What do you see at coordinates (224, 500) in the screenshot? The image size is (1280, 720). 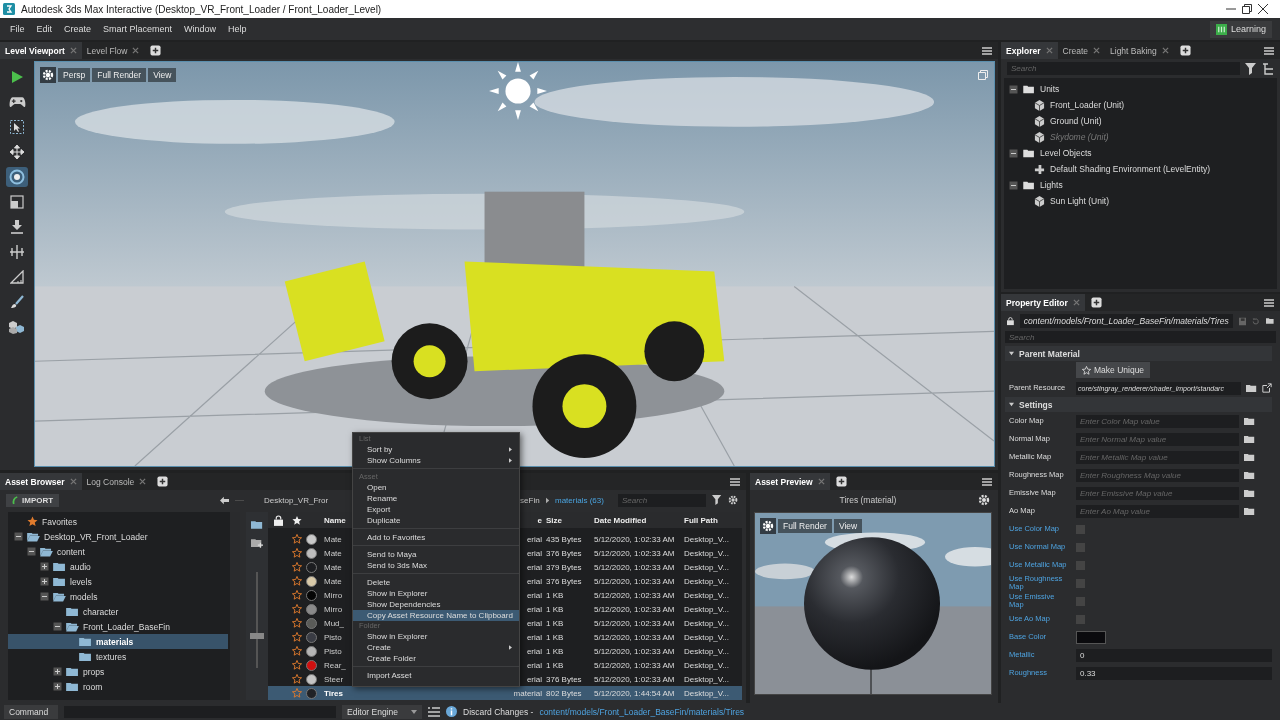 I see `back-arrow-icon` at bounding box center [224, 500].